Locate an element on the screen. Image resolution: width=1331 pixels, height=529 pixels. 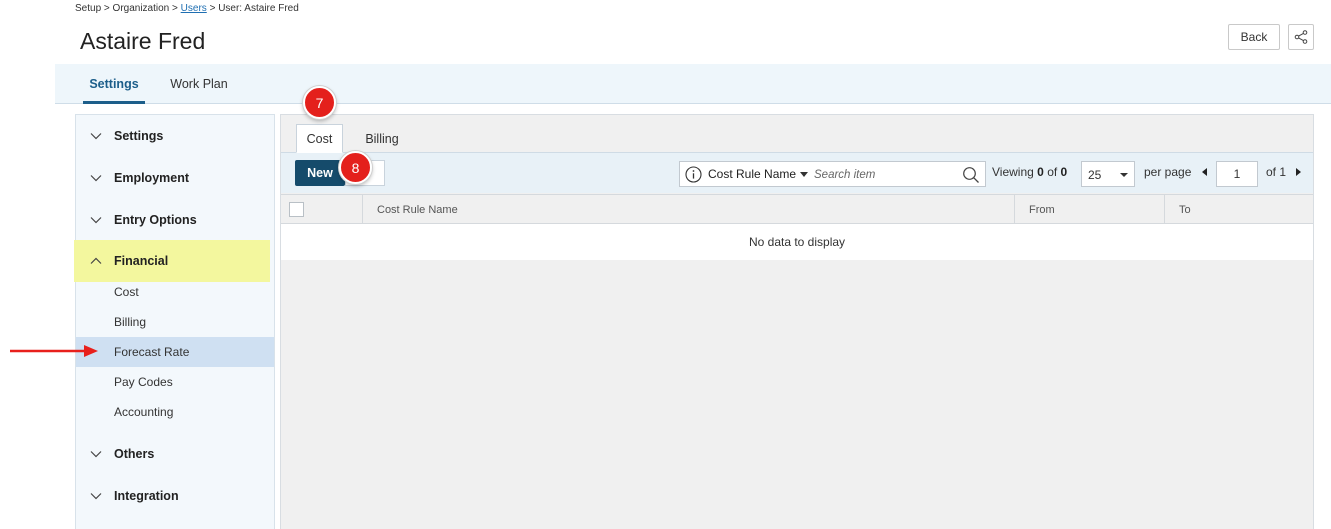
sidebar-section-label: Financial is located at coordinates (141, 261).